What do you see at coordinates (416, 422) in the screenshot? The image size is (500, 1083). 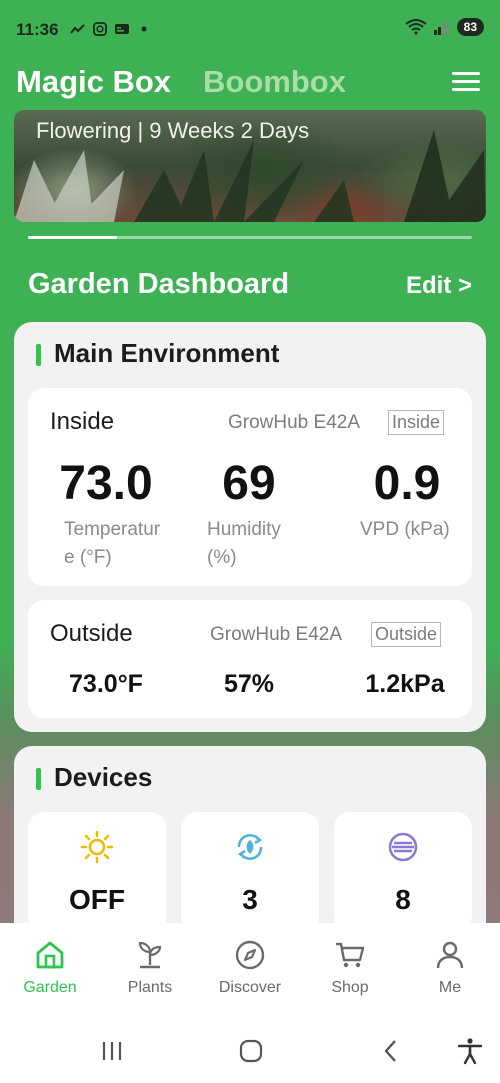 I see `inside-hub-tag: Inside` at bounding box center [416, 422].